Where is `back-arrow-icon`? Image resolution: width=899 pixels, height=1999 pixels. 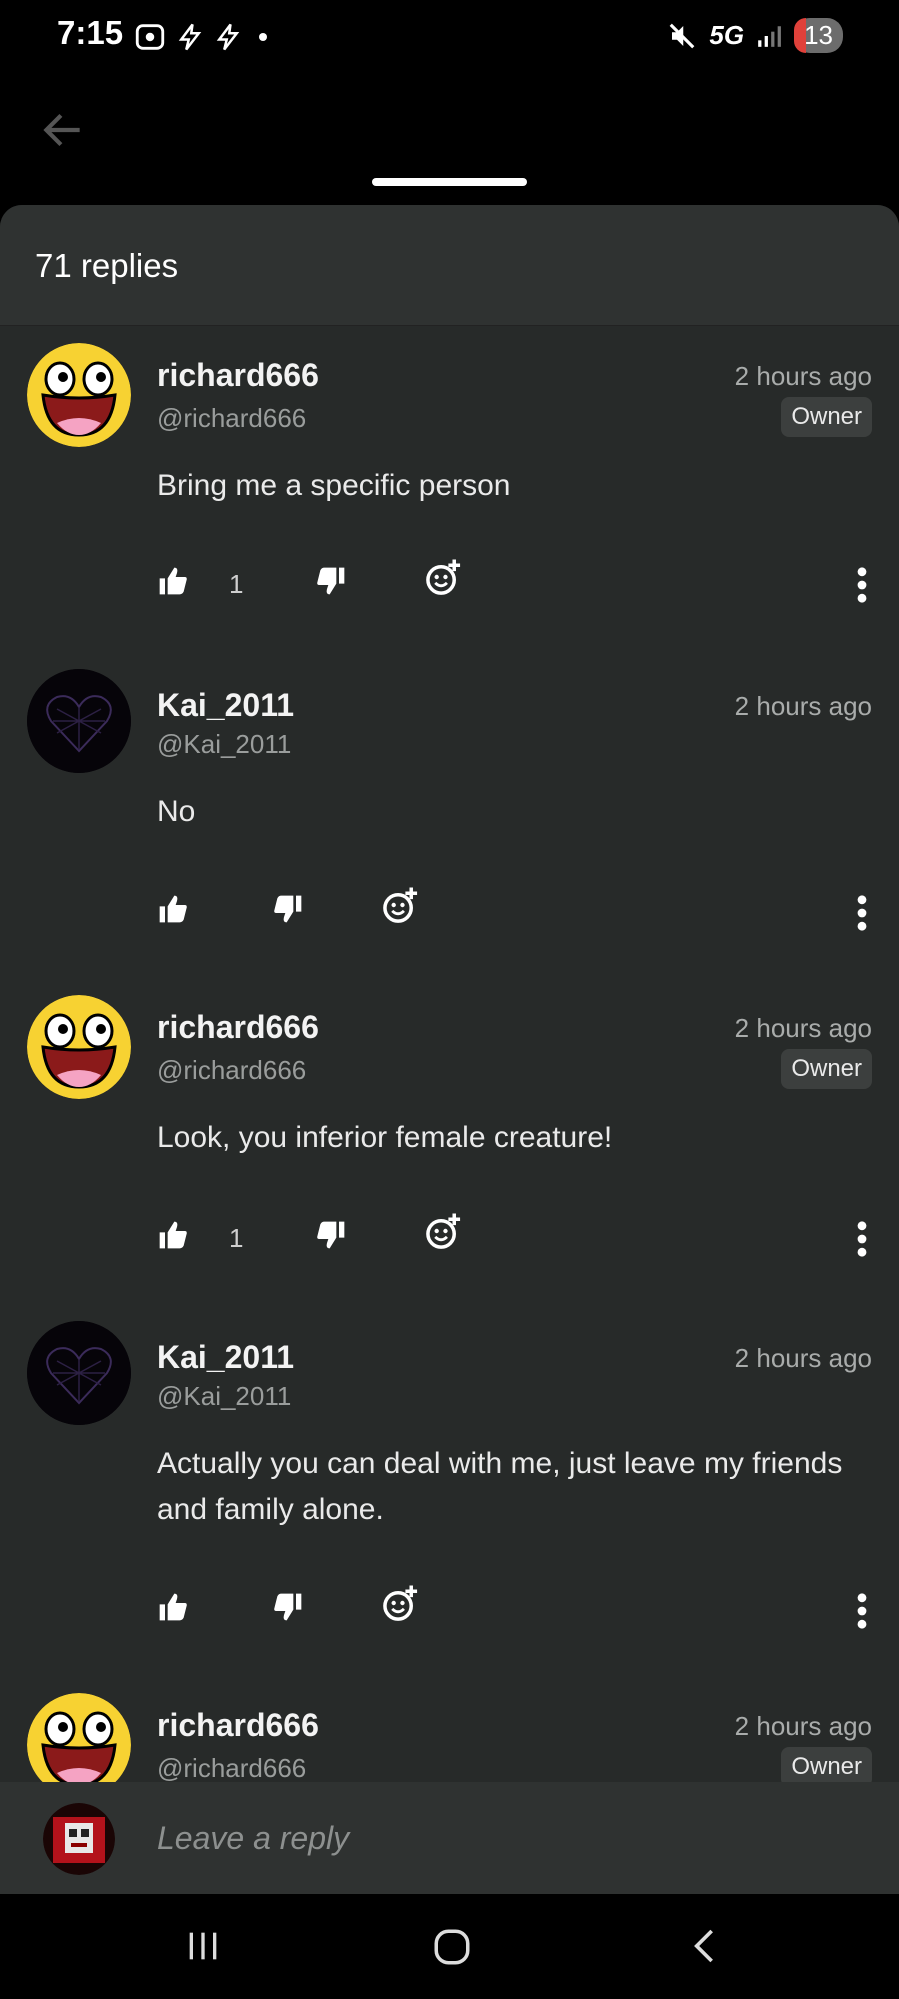 back-arrow-icon is located at coordinates (63, 130).